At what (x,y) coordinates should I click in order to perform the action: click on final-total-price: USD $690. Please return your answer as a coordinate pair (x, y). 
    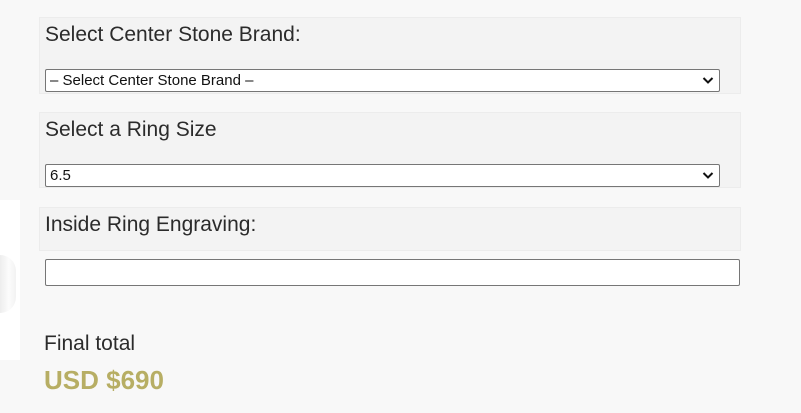
    Looking at the image, I should click on (104, 380).